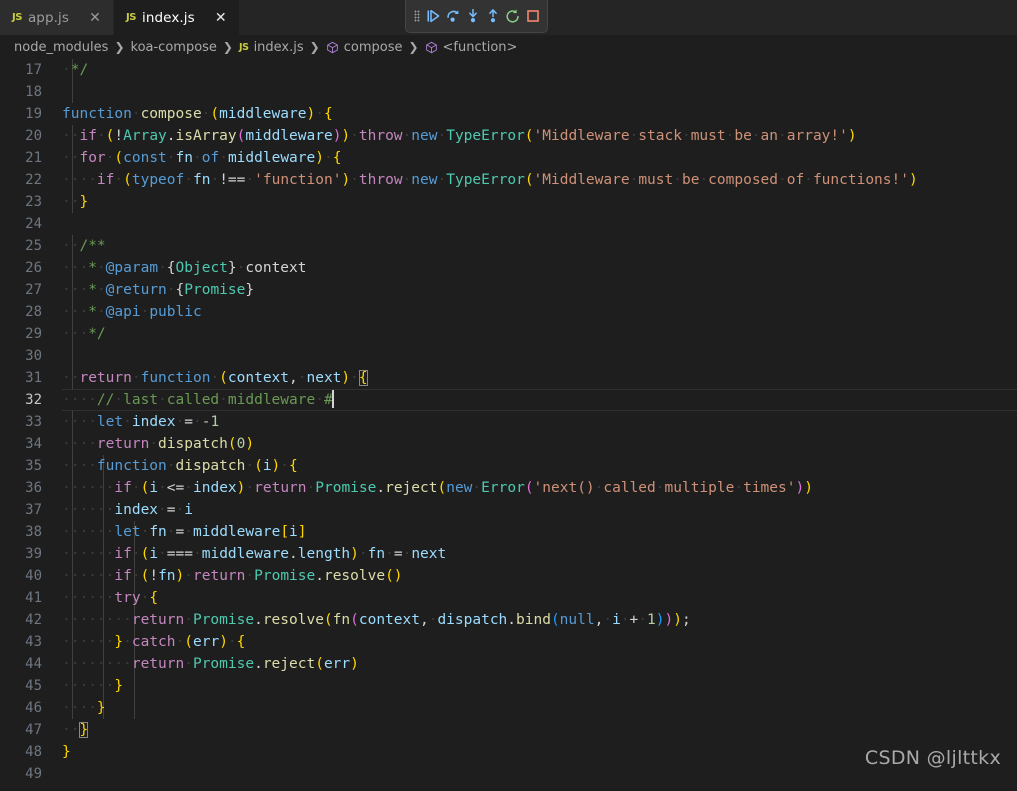 This screenshot has width=1017, height=791. Describe the element at coordinates (93, 686) in the screenshot. I see `line-content: ······}` at that location.